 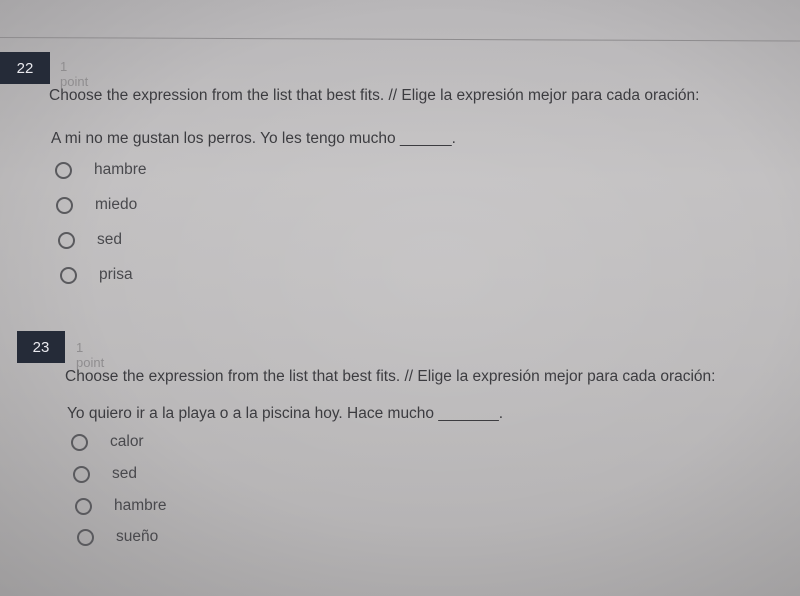 I want to click on option-label: calor, so click(x=127, y=441).